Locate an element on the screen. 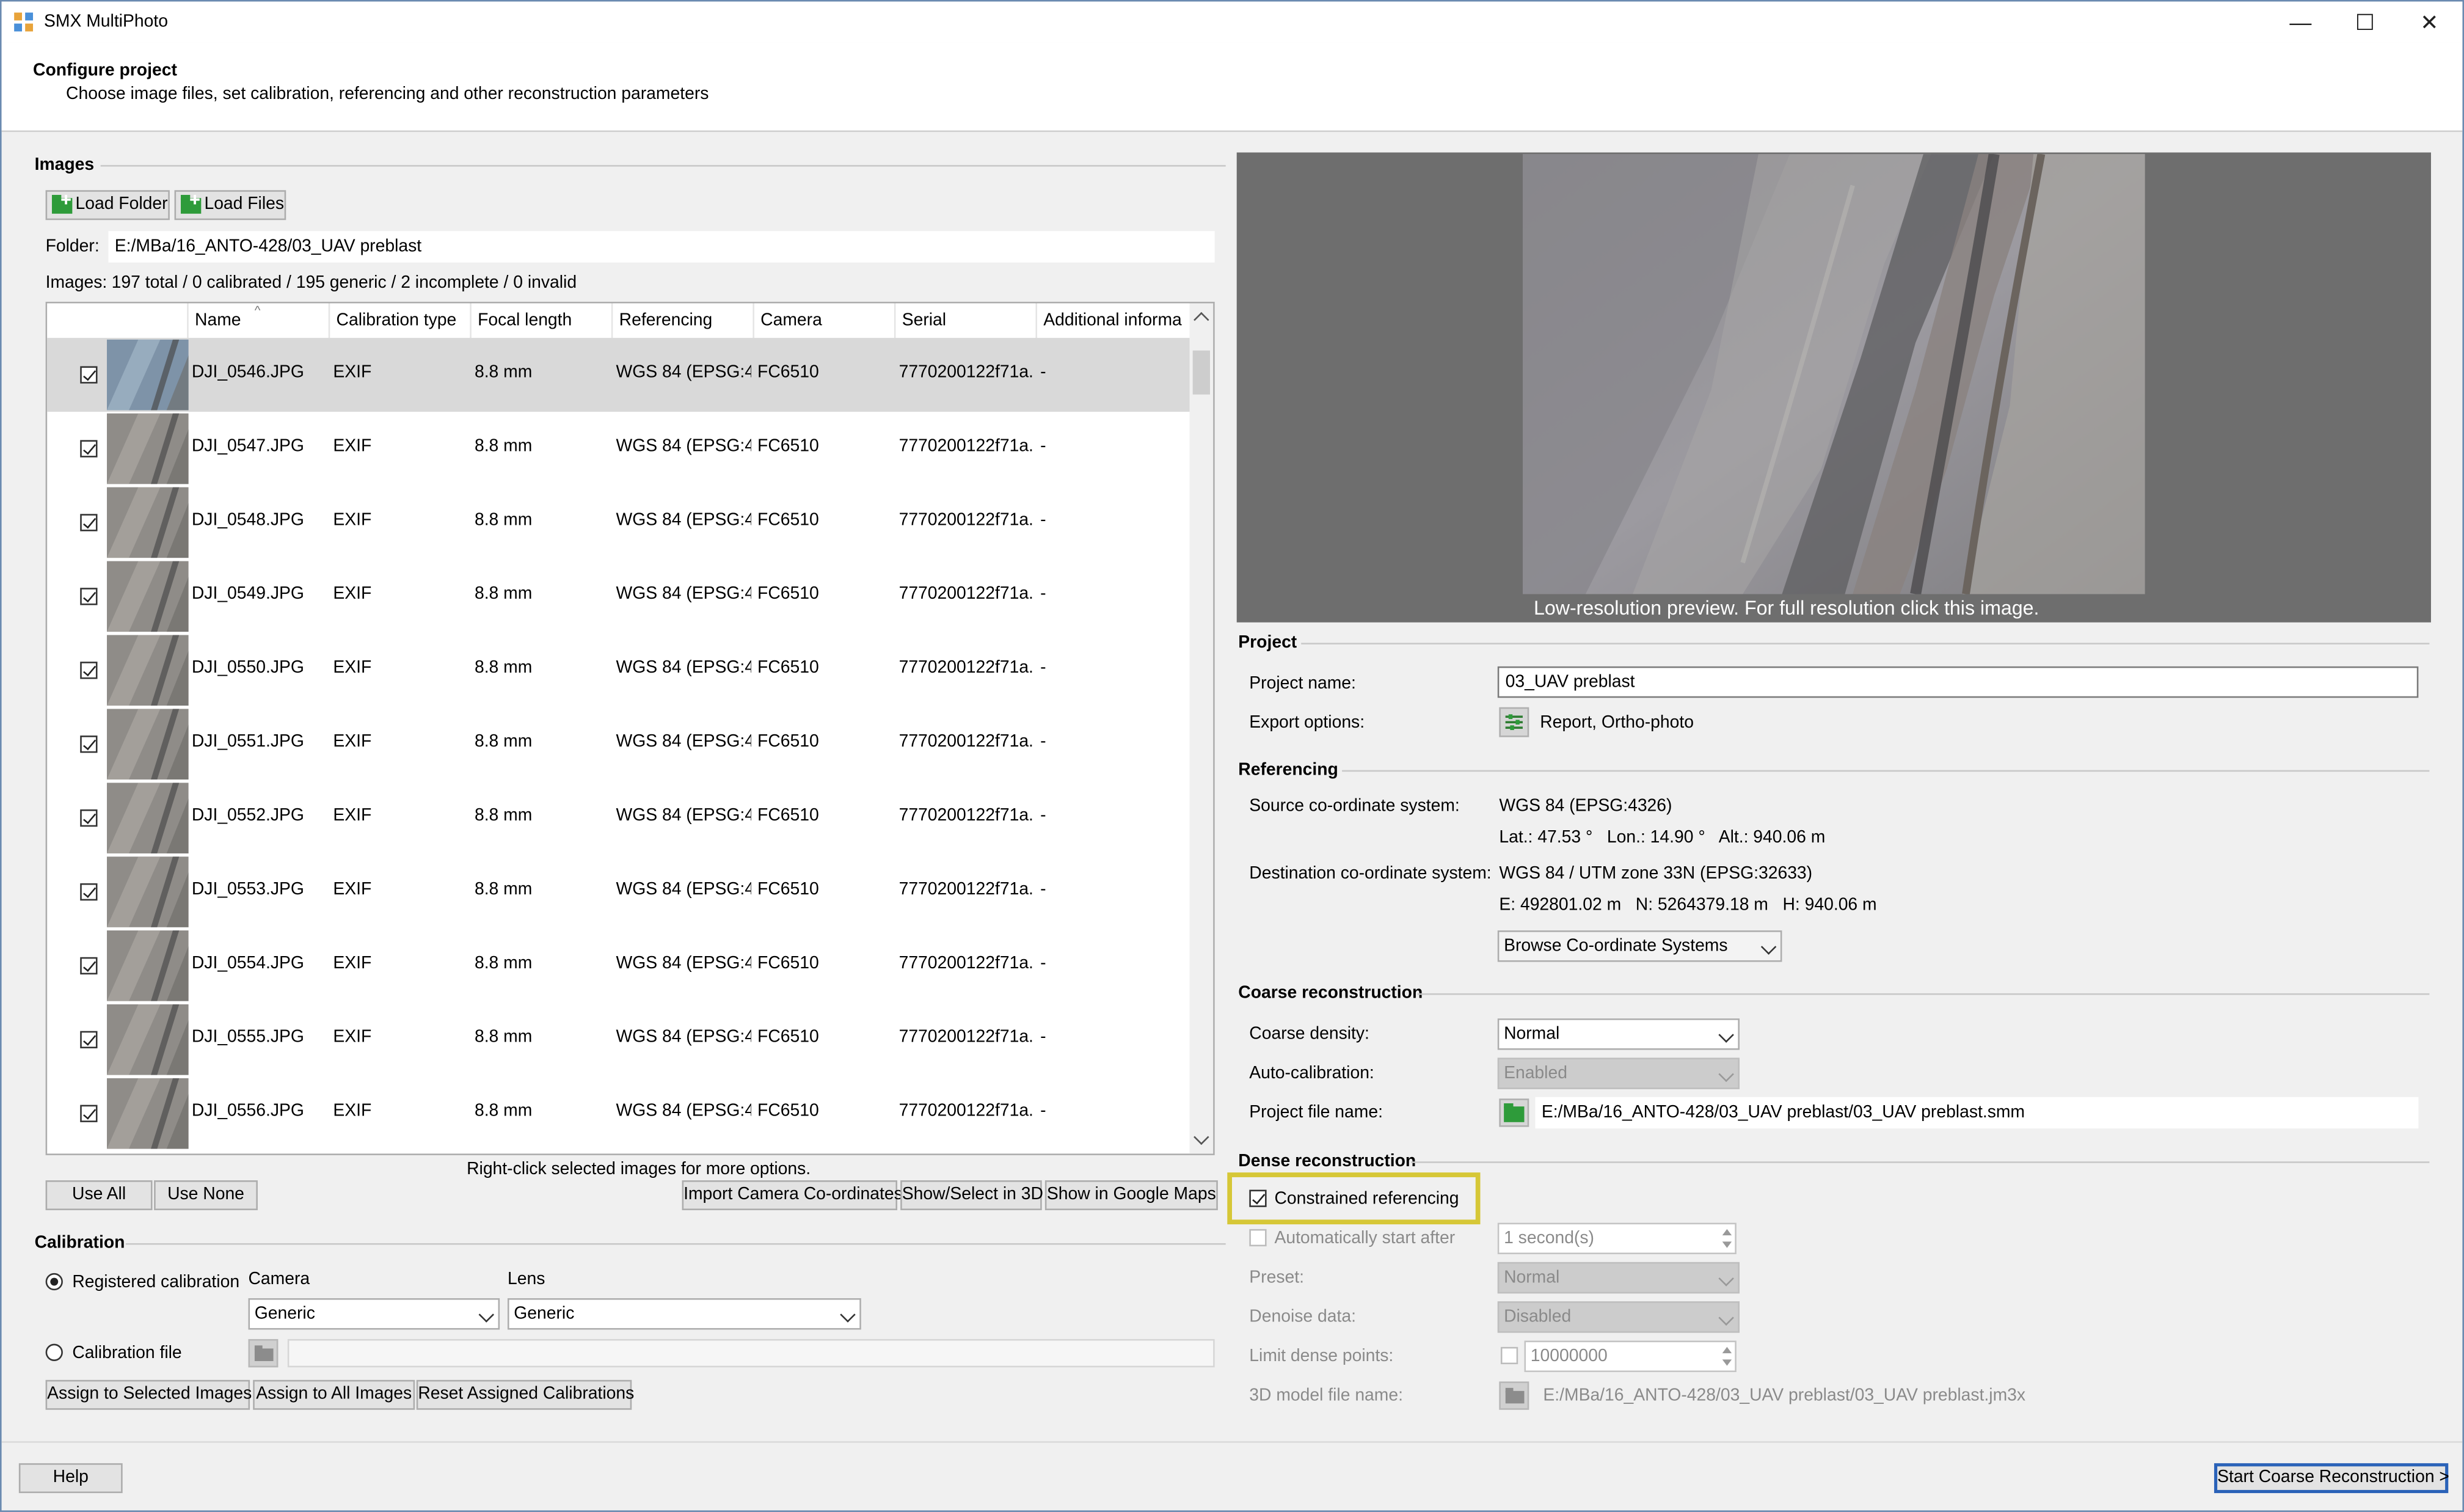  auto-calibration-select: Enabled is located at coordinates (1618, 1073).